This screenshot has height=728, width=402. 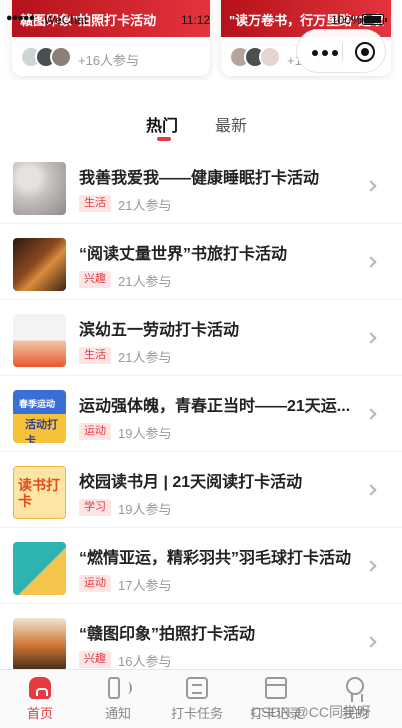 What do you see at coordinates (39, 416) in the screenshot?
I see `activity-thumbnail: 春季运动 活动打卡` at bounding box center [39, 416].